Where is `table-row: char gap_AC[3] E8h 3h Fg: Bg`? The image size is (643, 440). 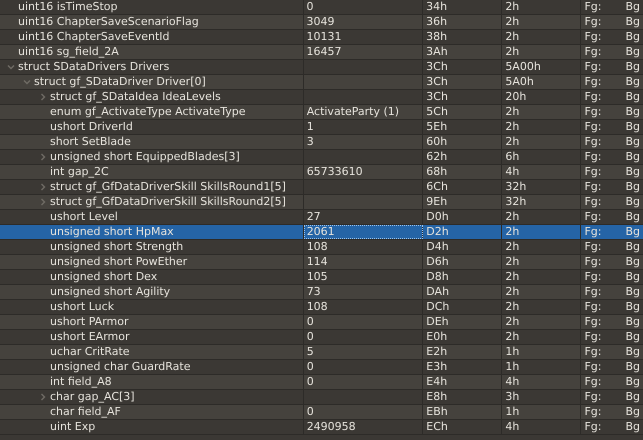 table-row: char gap_AC[3] E8h 3h Fg: Bg is located at coordinates (321, 397).